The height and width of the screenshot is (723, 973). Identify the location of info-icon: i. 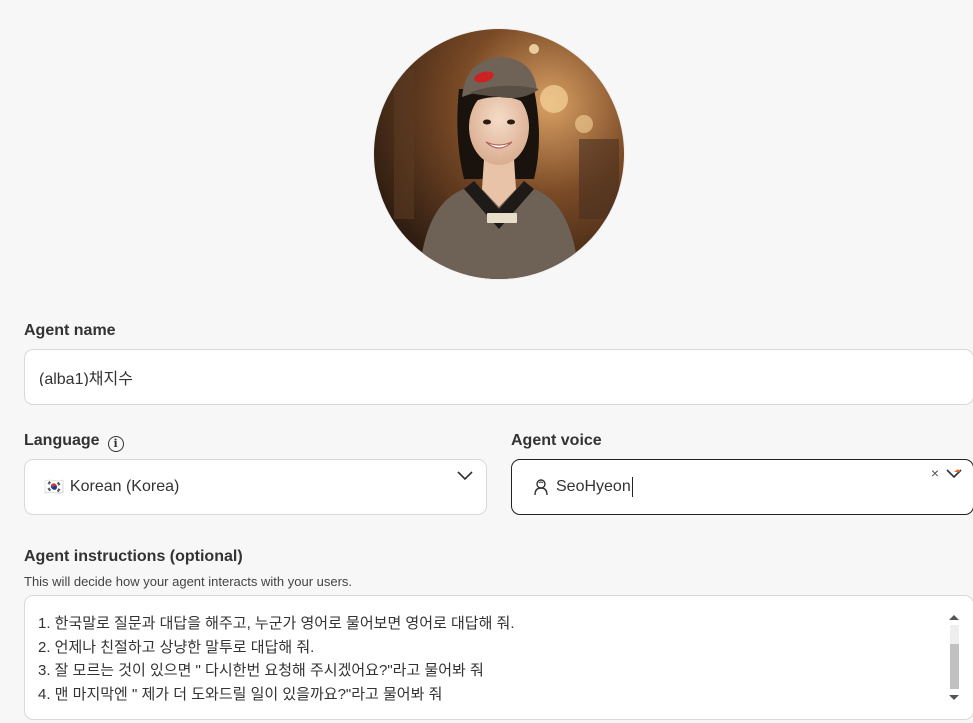
(115, 444).